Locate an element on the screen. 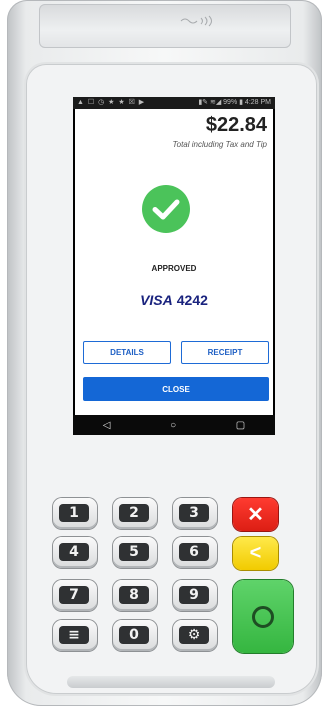 The image size is (329, 709). close-icon: ✕ is located at coordinates (255, 515).